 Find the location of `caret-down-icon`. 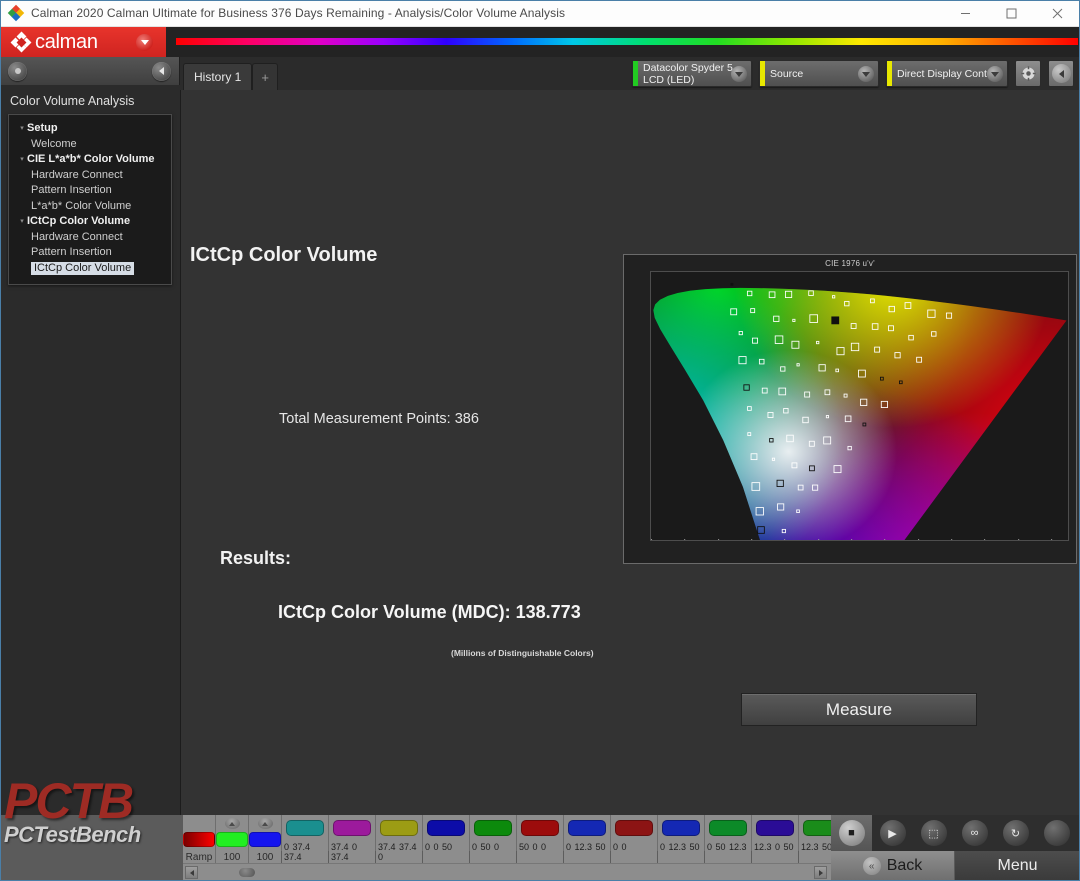

caret-down-icon is located at coordinates (144, 42).